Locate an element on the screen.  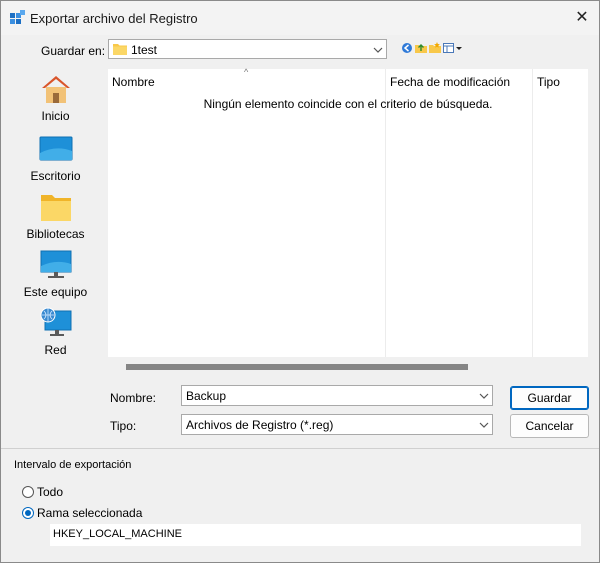
column-header-date: Fecha de modificación is located at coordinates (450, 82).